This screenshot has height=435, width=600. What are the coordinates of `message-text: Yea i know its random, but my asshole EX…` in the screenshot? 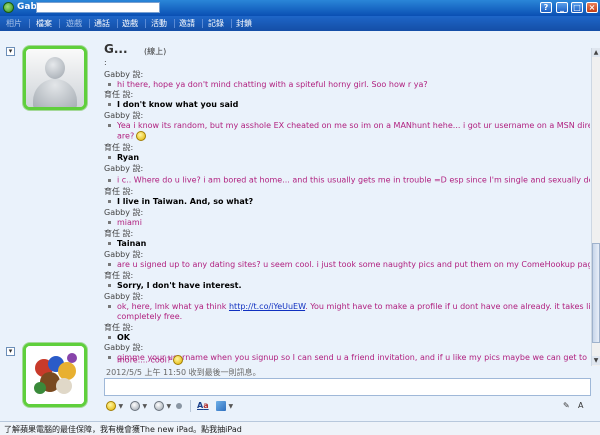 It's located at (347, 126).